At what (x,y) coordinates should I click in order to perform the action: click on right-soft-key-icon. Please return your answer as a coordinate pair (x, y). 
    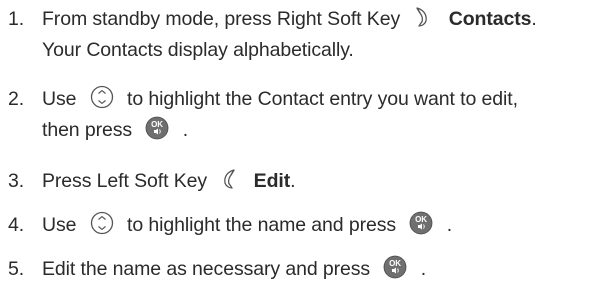
    Looking at the image, I should click on (422, 17).